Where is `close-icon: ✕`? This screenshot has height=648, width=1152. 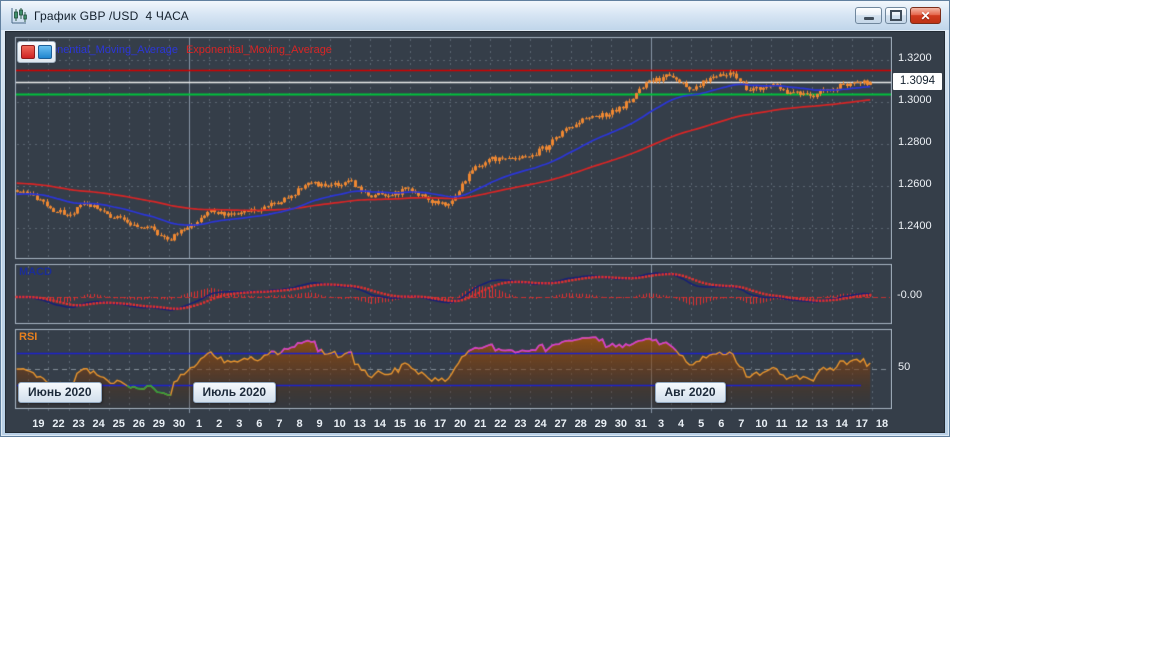
close-icon: ✕ is located at coordinates (925, 15).